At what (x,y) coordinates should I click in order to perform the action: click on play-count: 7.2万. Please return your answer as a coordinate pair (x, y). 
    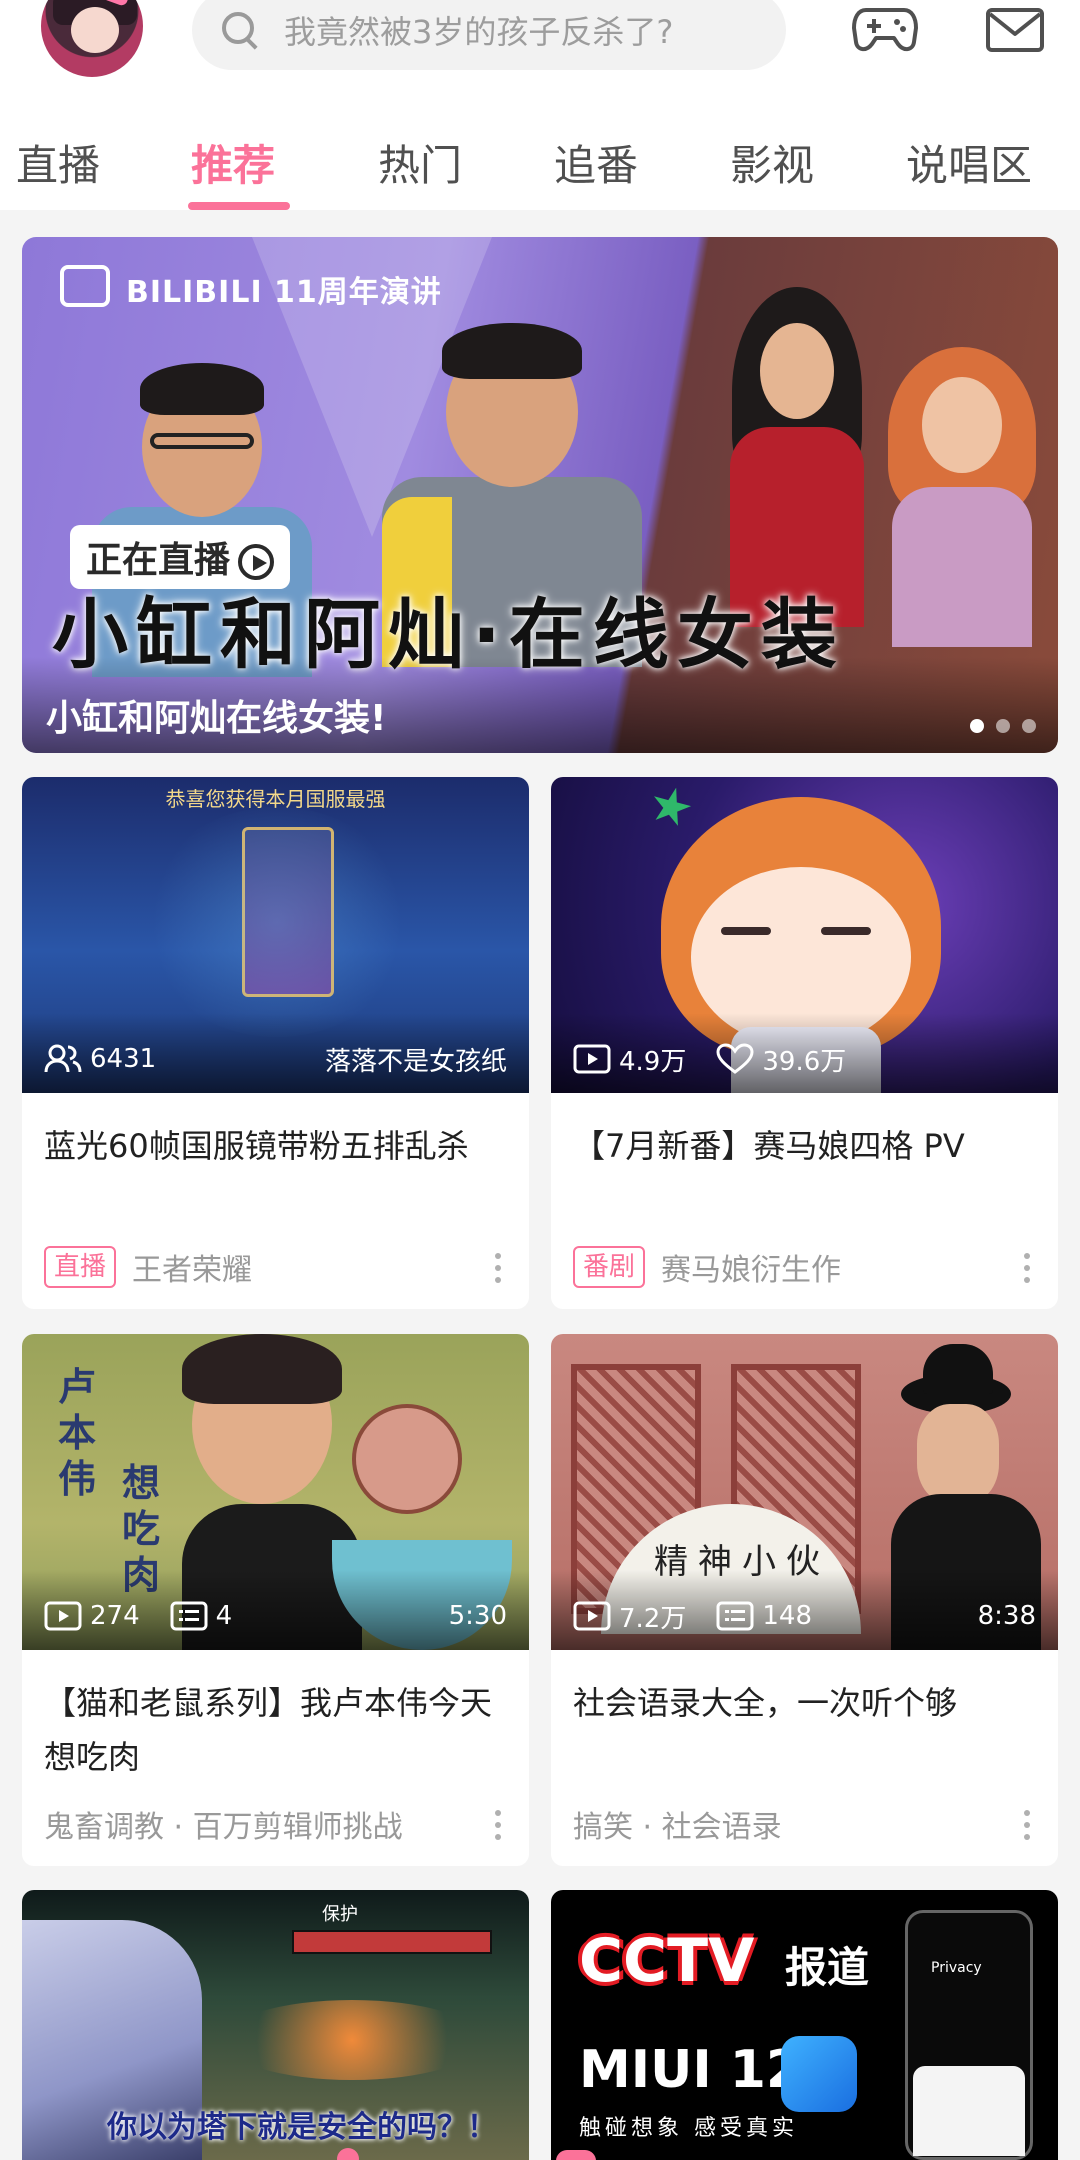
    Looking at the image, I should click on (653, 1618).